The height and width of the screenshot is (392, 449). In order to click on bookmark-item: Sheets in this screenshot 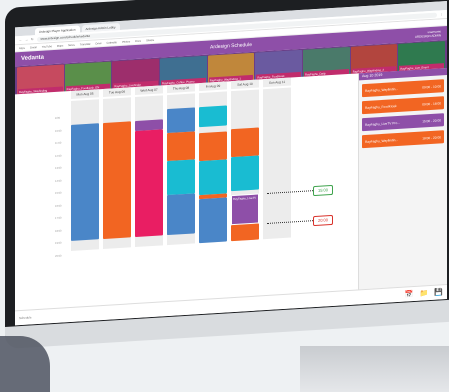, I will do `click(150, 39)`.